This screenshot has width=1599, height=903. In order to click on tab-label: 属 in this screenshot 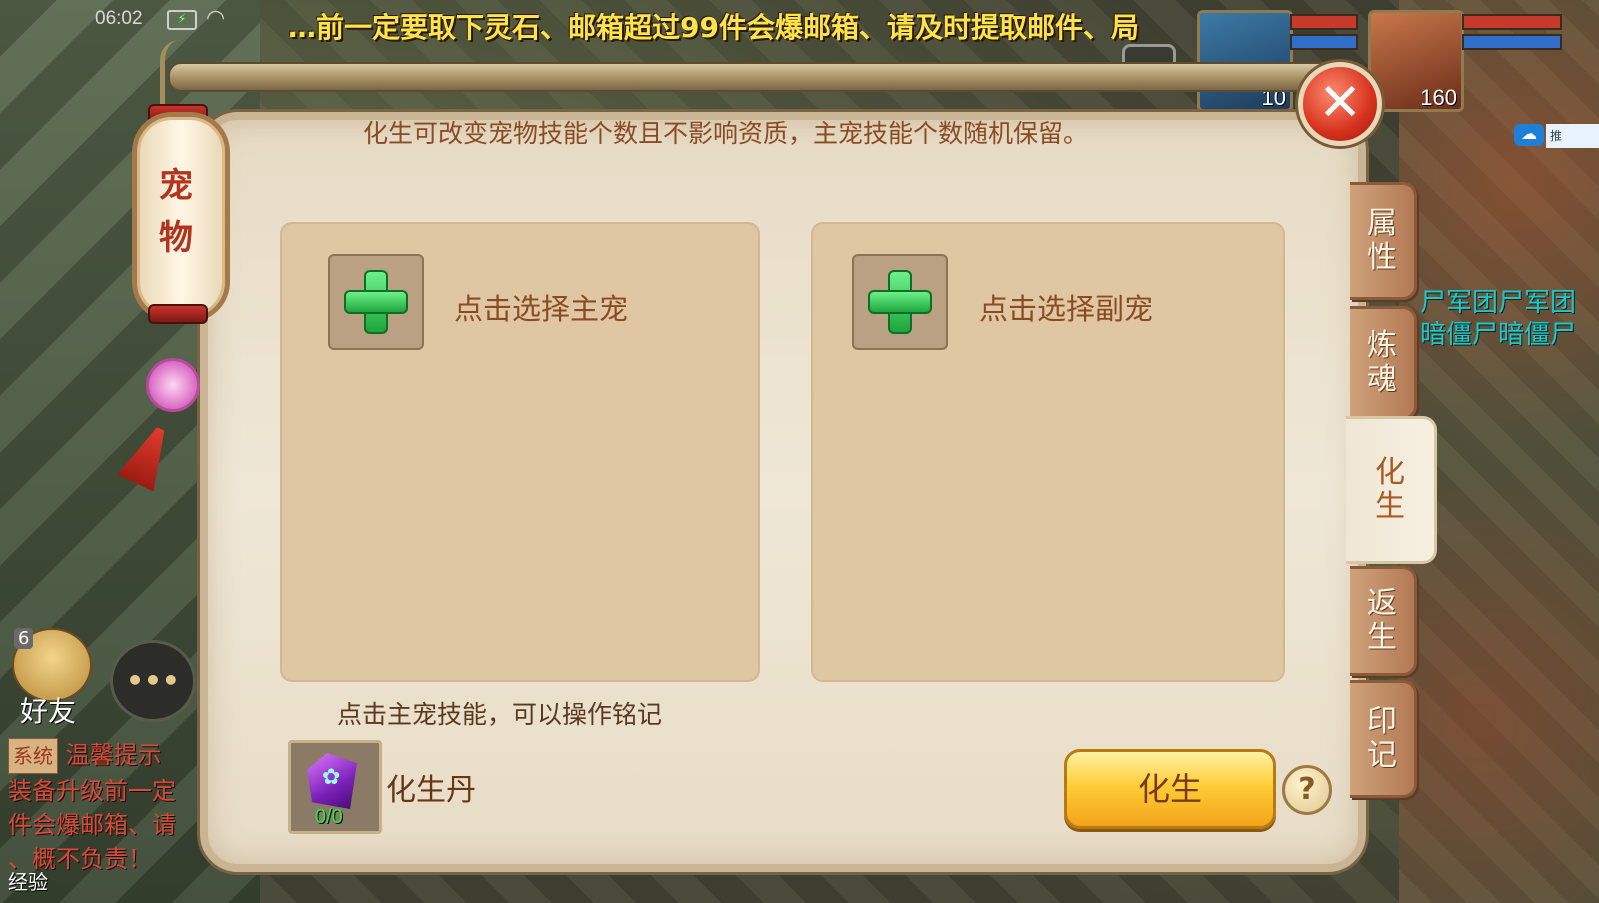, I will do `click(1382, 223)`.